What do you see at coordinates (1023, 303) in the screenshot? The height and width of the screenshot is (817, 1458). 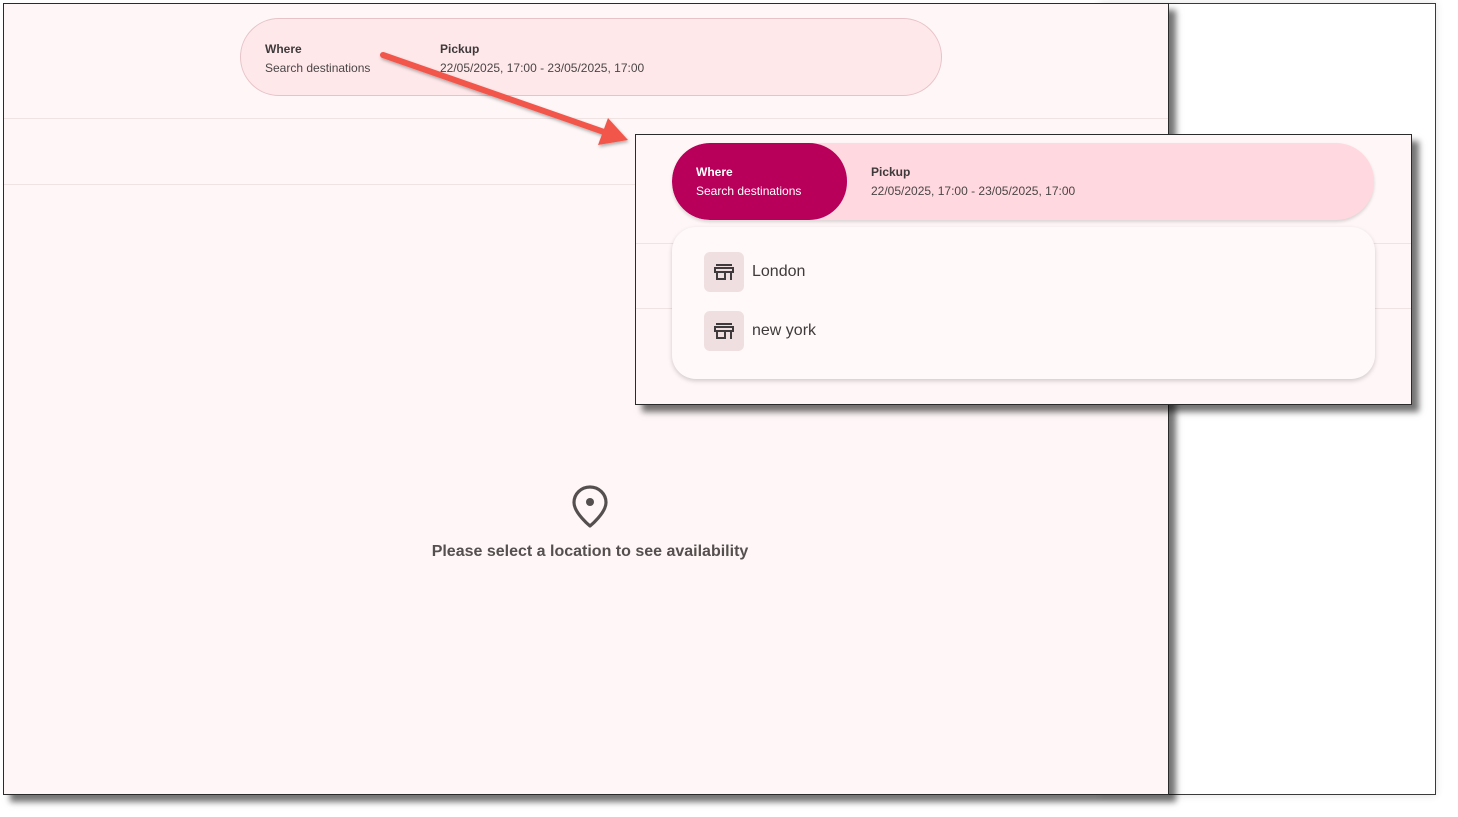 I see `destination-dropdown: London new york` at bounding box center [1023, 303].